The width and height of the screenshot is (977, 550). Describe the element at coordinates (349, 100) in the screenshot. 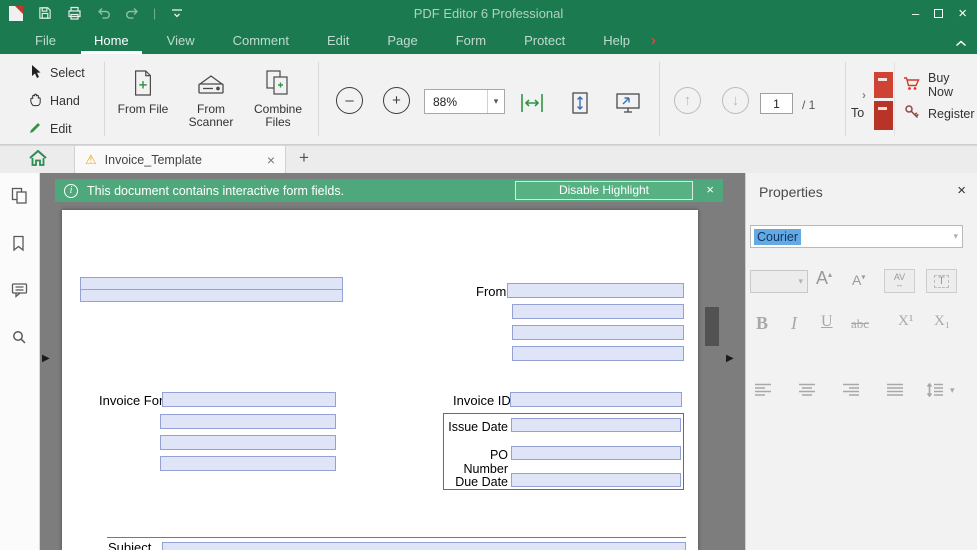

I see `zoom-out-button: –` at that location.